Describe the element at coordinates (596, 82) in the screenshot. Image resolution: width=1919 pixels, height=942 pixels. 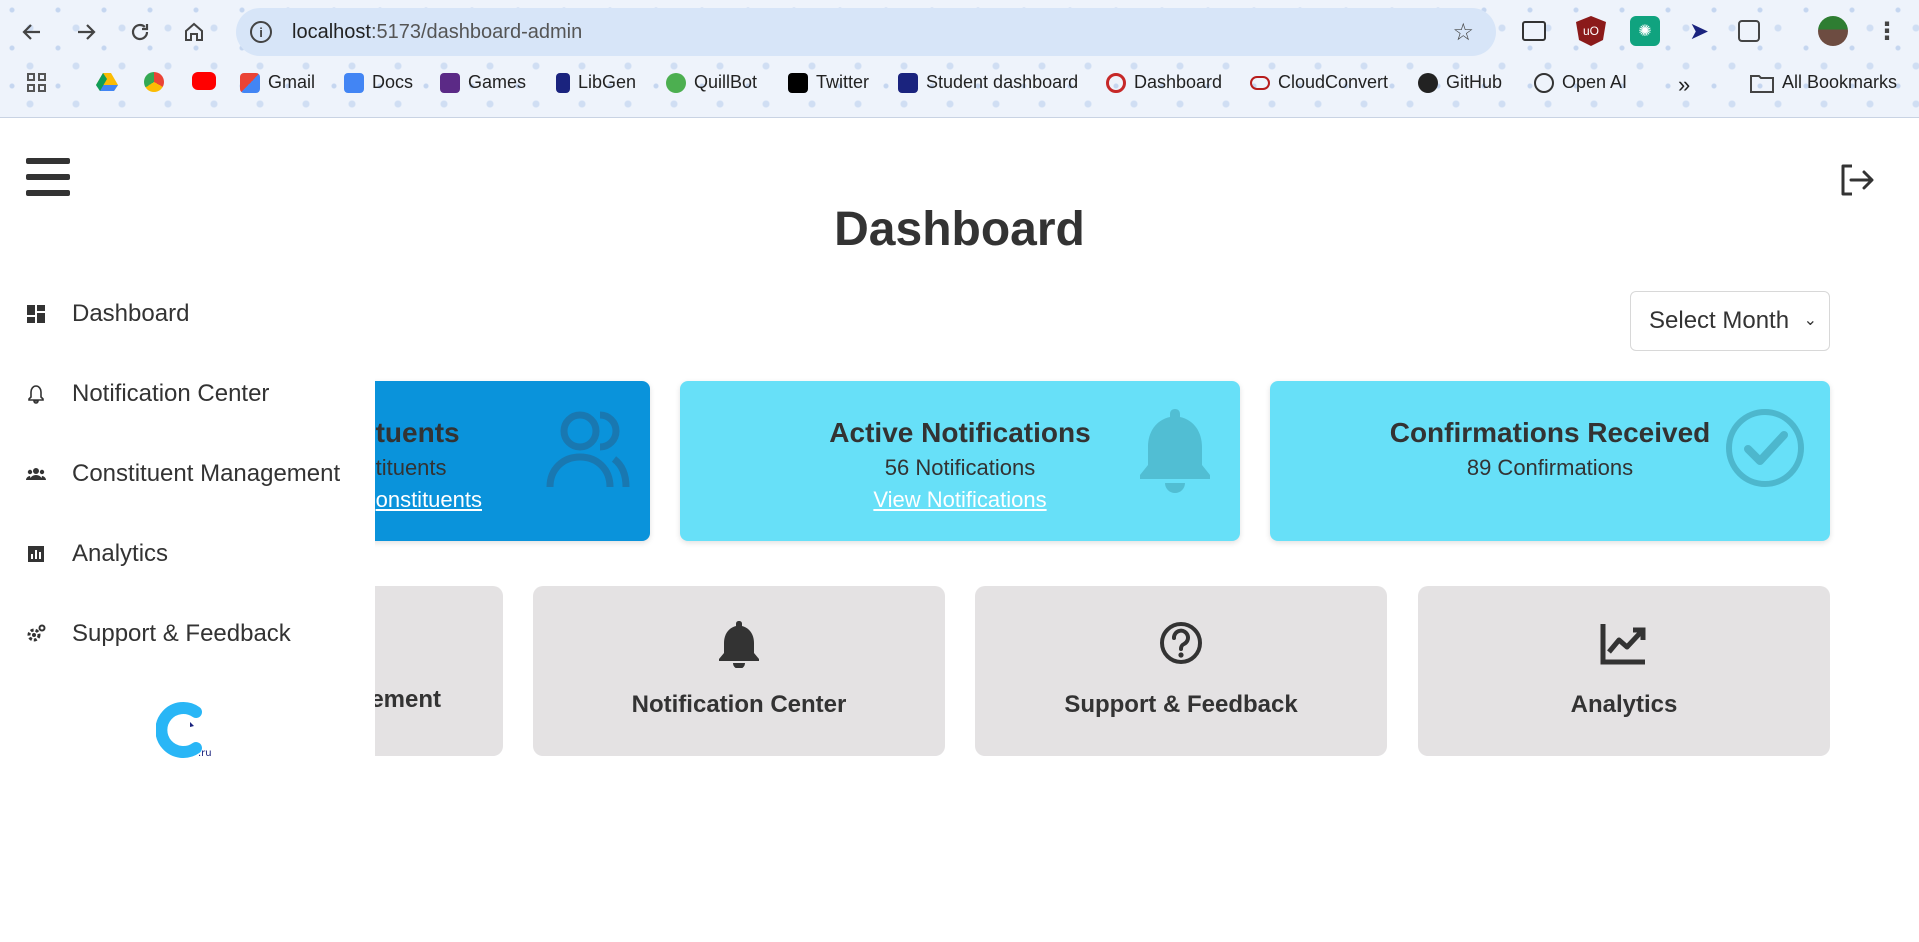
I see `bookmark-libgen: LibGen` at that location.